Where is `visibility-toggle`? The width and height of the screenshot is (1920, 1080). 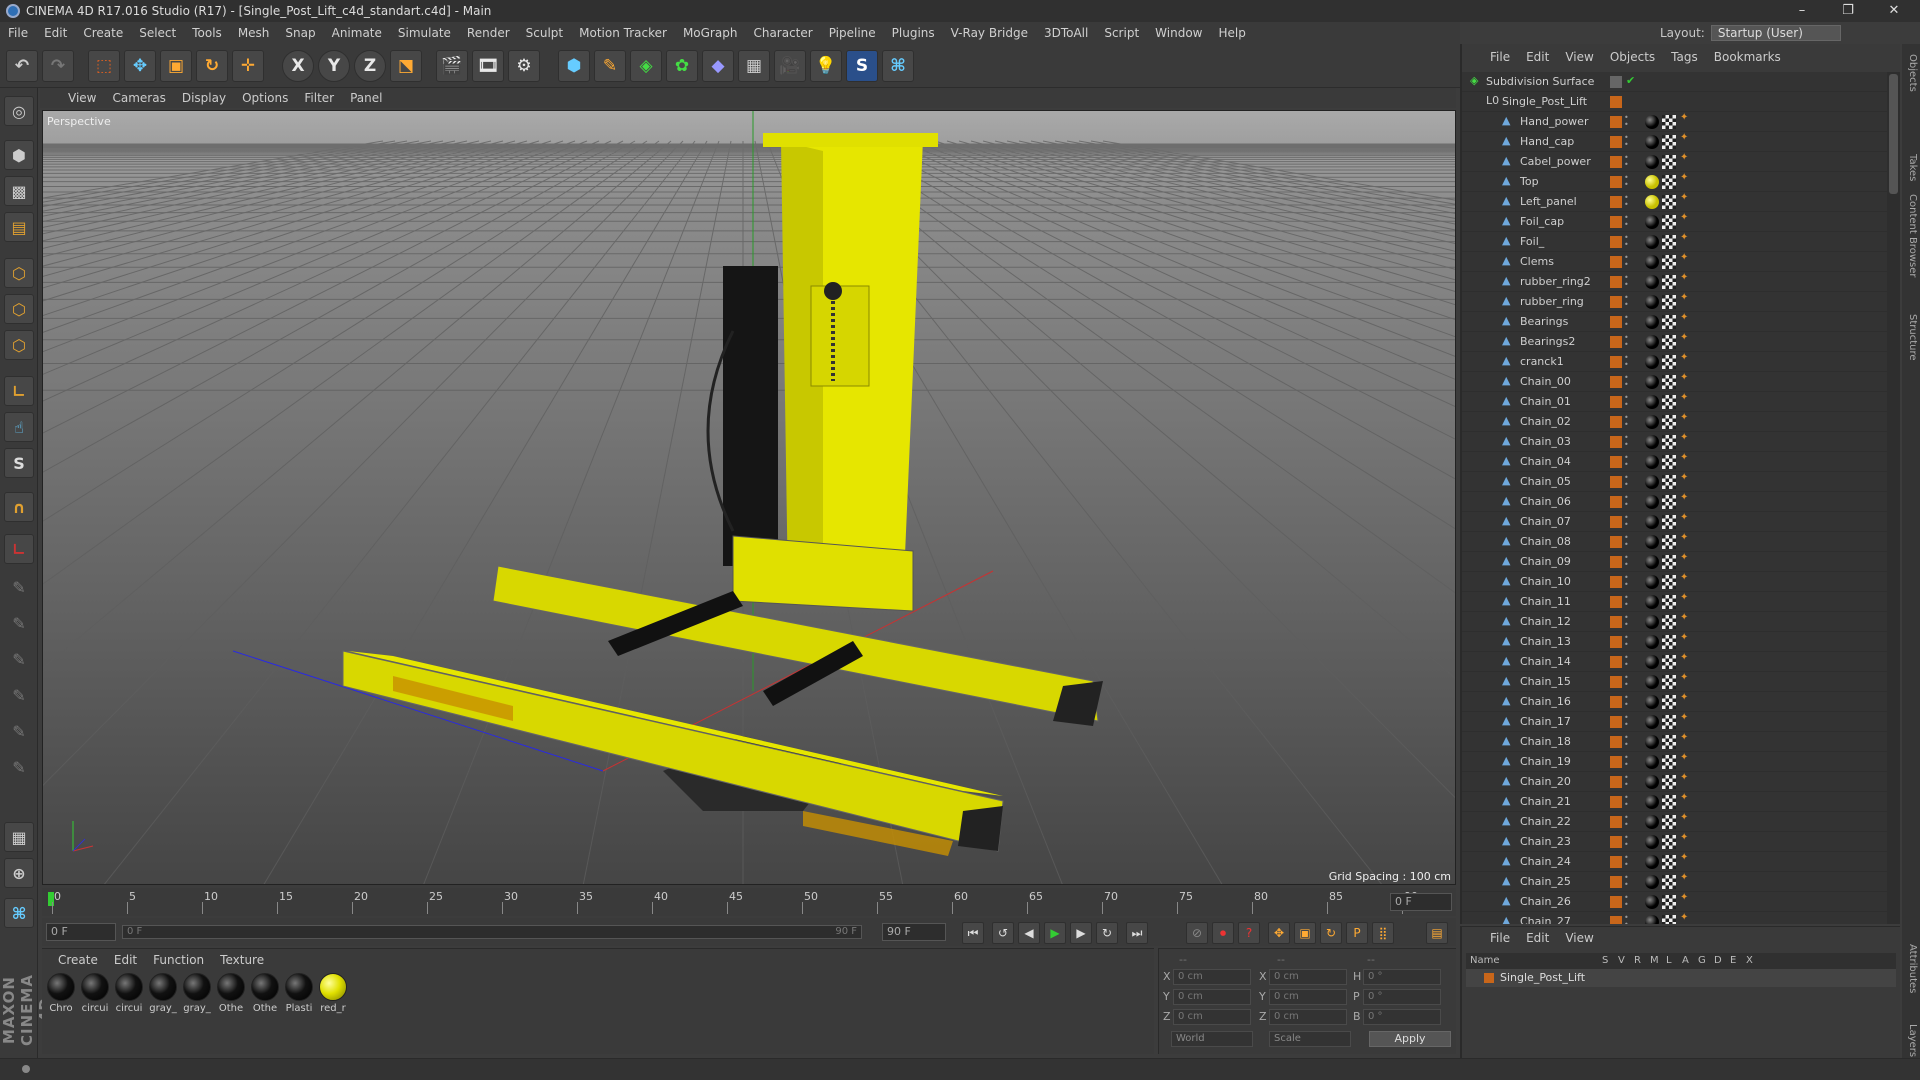 visibility-toggle is located at coordinates (1616, 82).